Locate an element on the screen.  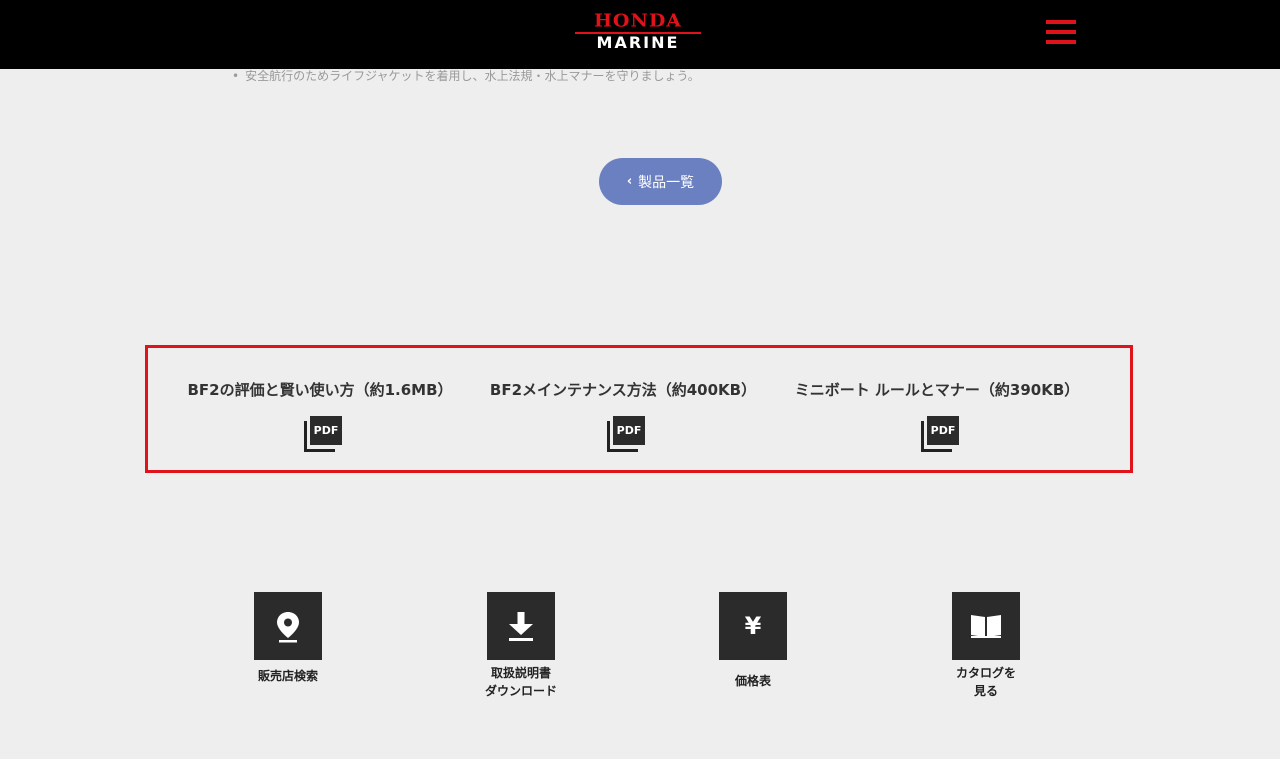
manual-download-tile: 取扱説明書 ダウンロード is located at coordinates (521, 645).